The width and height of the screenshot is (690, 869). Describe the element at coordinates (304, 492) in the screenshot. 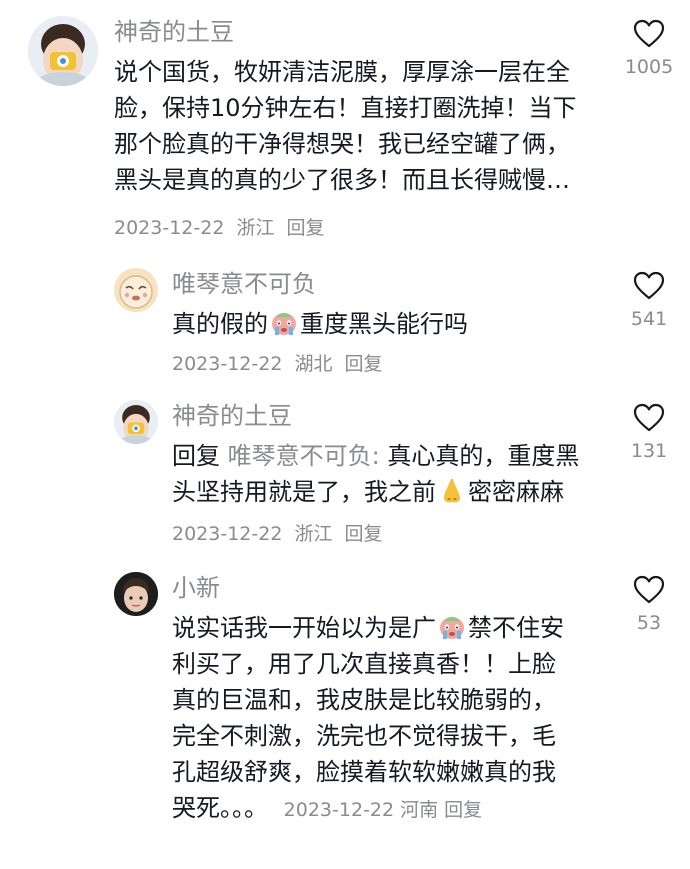

I see `comment-text-part: 头坚持用就是了，我之前` at that location.